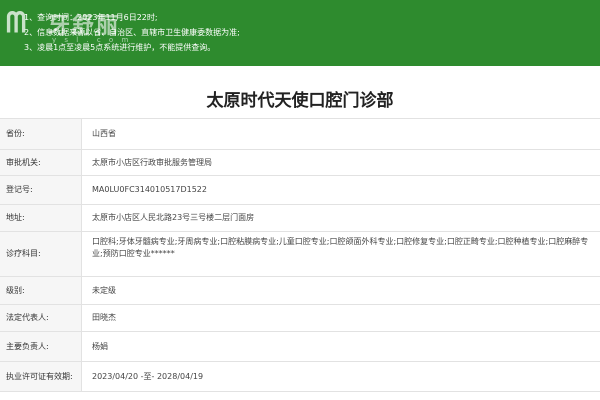 The width and height of the screenshot is (600, 400). I want to click on field-value: 田晓杰, so click(104, 317).